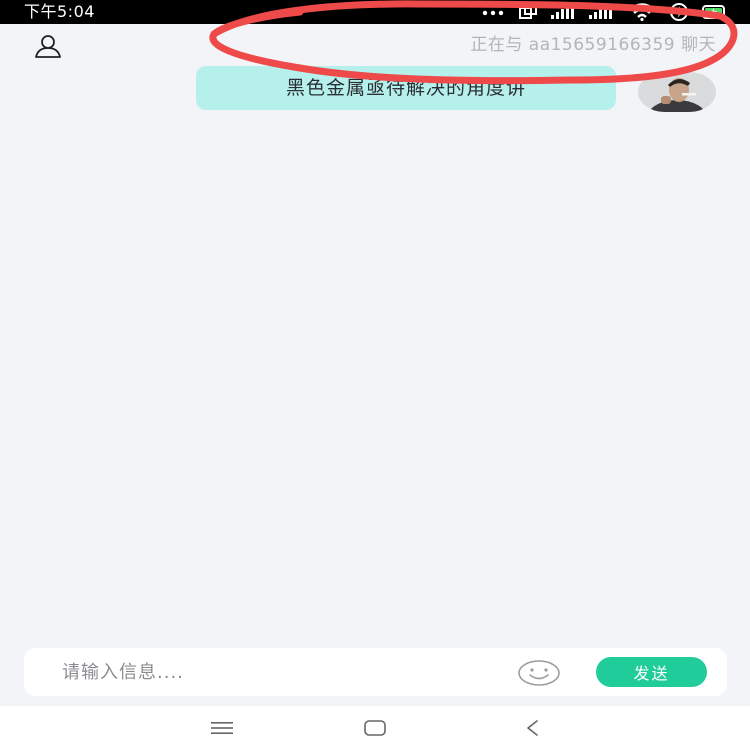  Describe the element at coordinates (533, 728) in the screenshot. I see `back-icon` at that location.